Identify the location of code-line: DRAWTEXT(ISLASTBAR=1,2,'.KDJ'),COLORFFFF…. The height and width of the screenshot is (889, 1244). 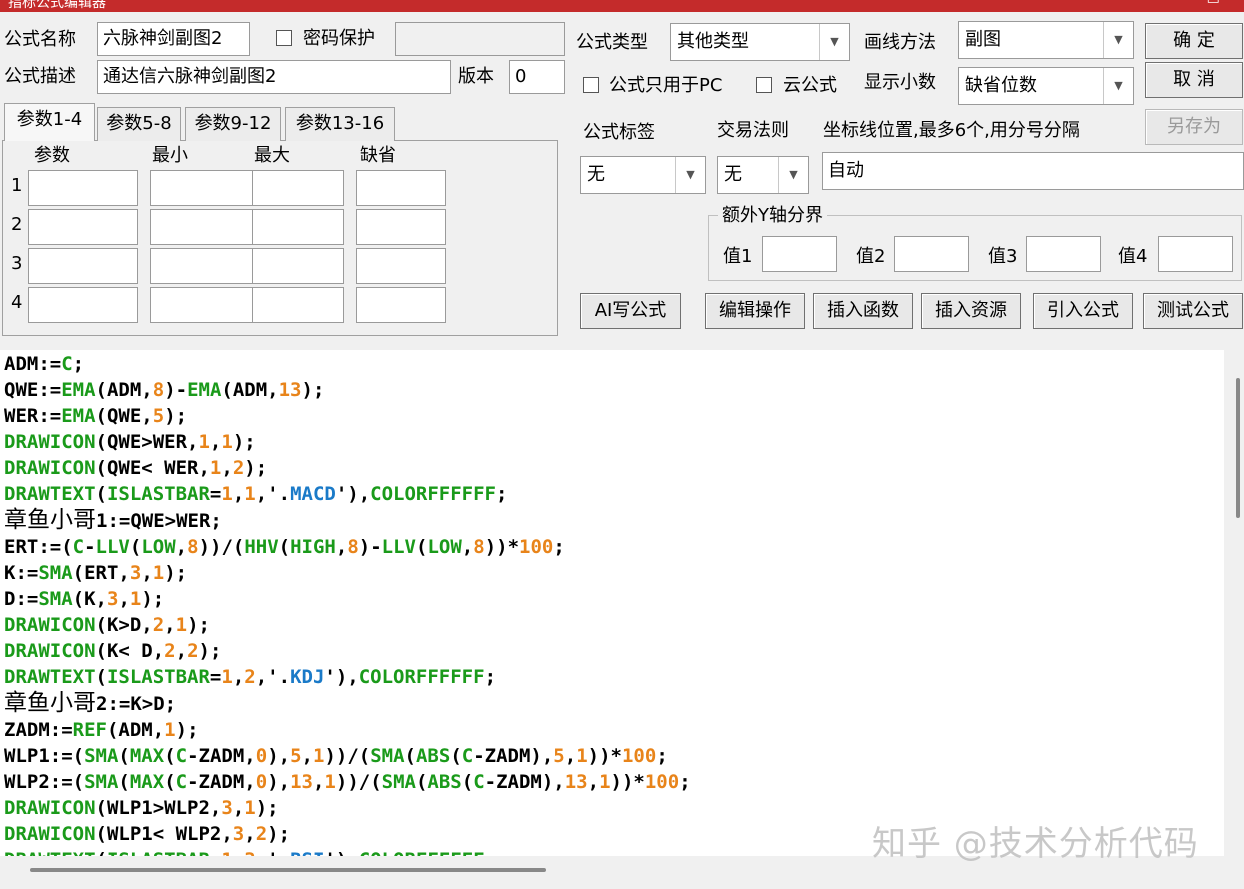
(614, 677).